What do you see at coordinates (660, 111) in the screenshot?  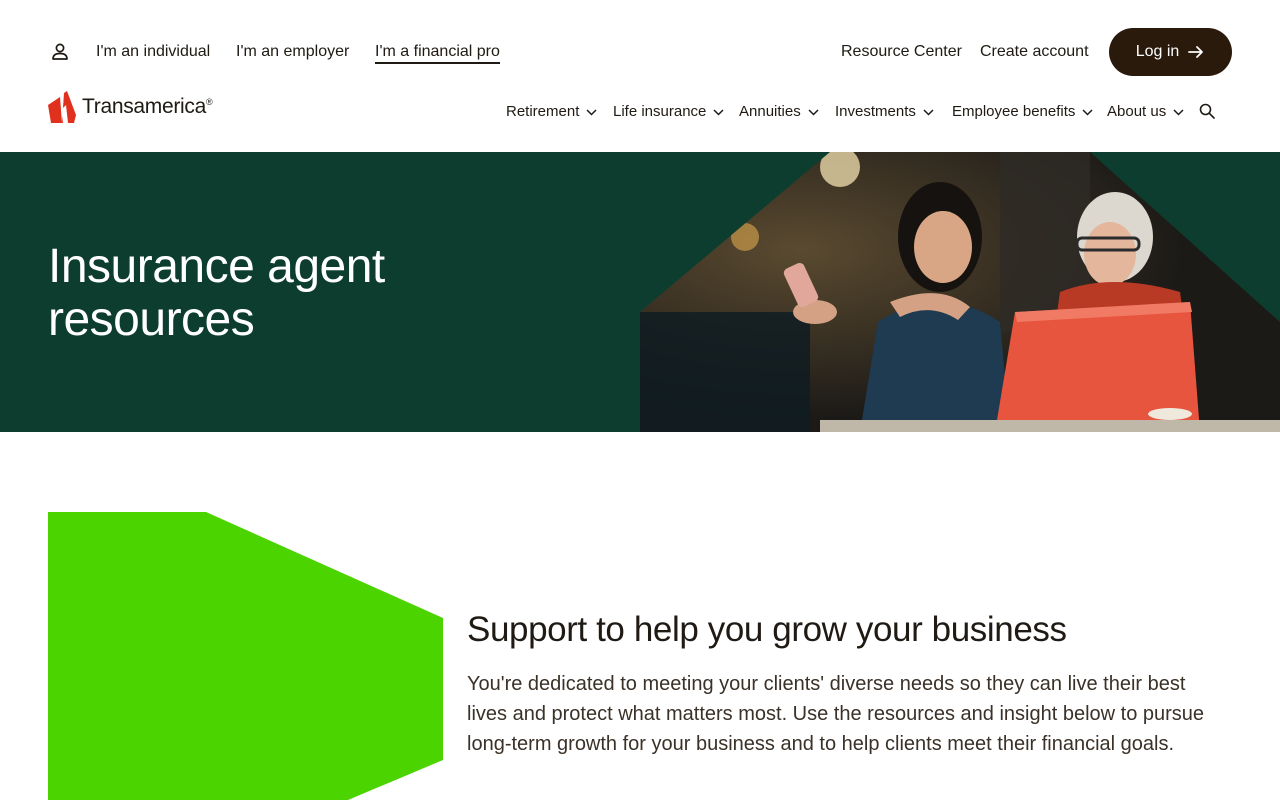 I see `nav-item-label: Life insurance` at bounding box center [660, 111].